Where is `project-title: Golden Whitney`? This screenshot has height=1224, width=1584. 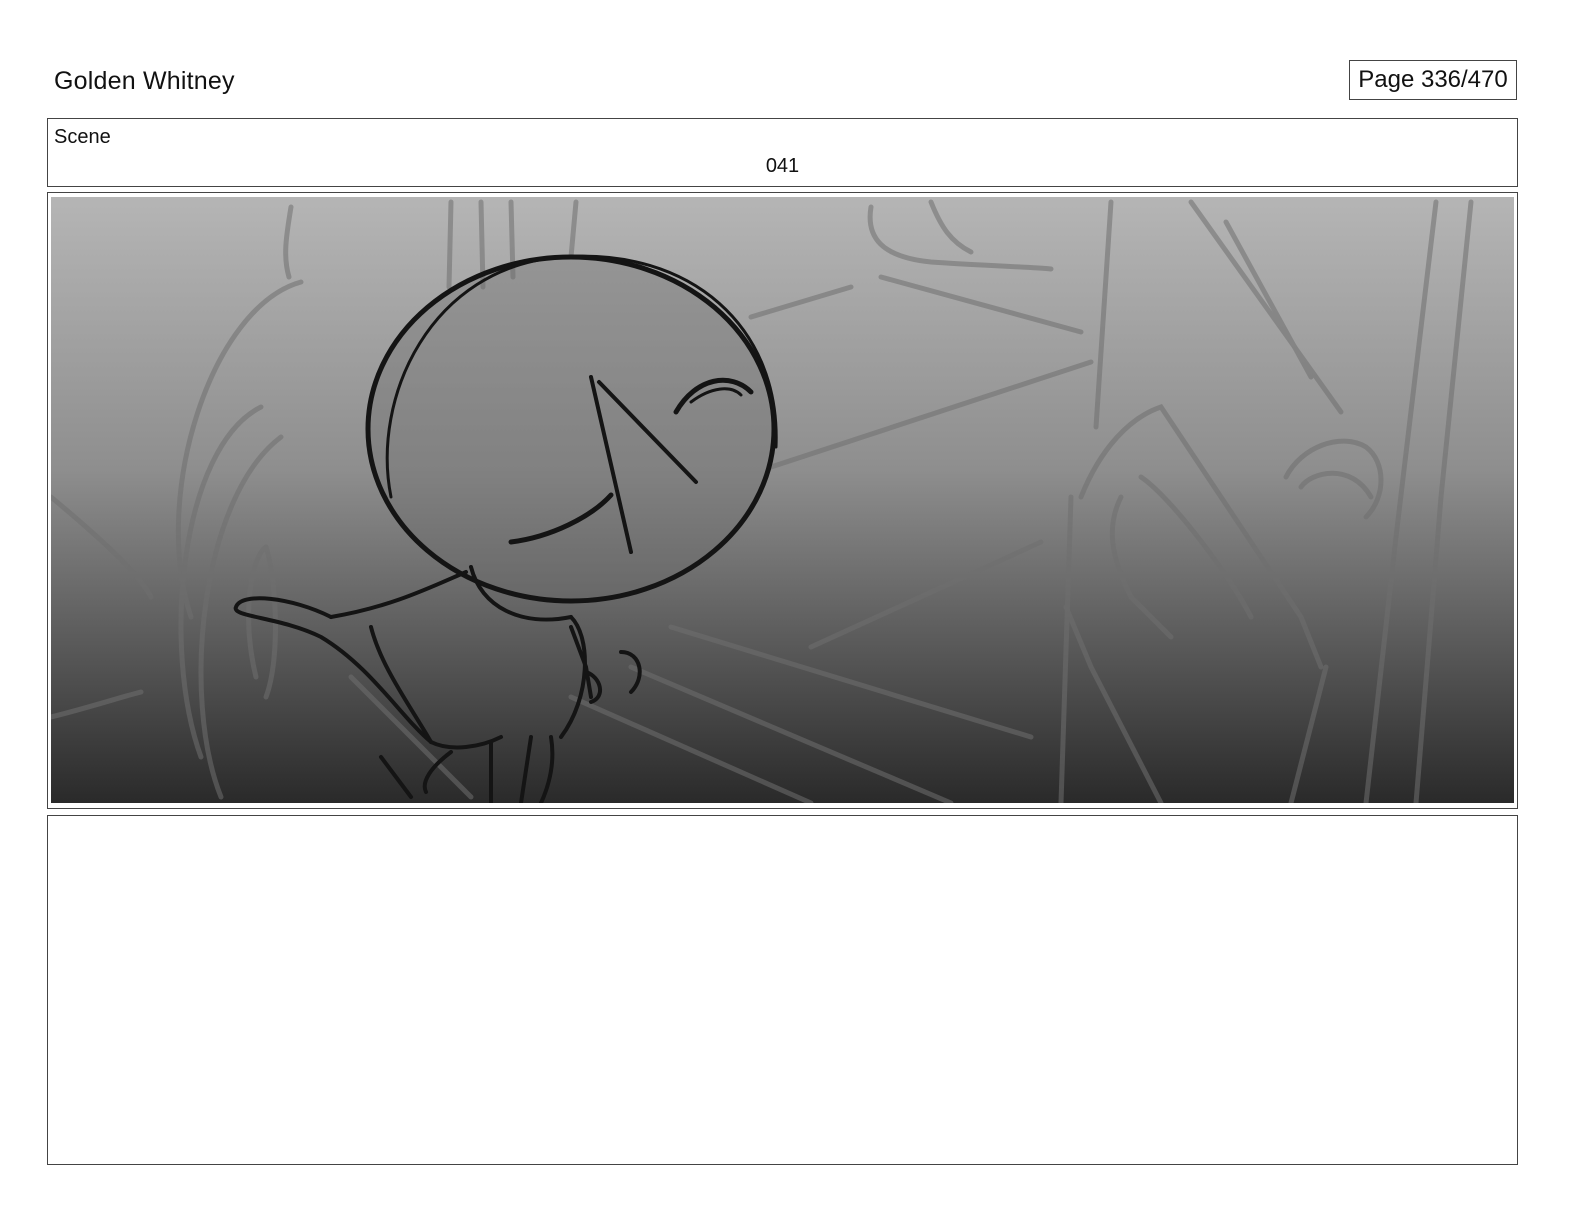 project-title: Golden Whitney is located at coordinates (144, 81).